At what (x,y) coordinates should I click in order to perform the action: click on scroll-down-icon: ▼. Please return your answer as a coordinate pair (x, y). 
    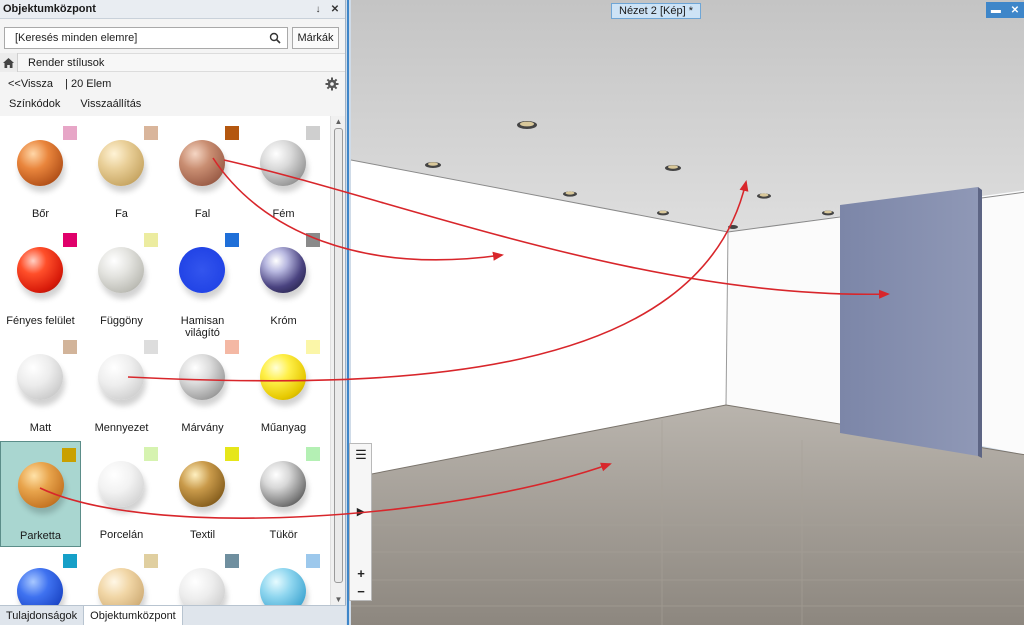
    Looking at the image, I should click on (338, 599).